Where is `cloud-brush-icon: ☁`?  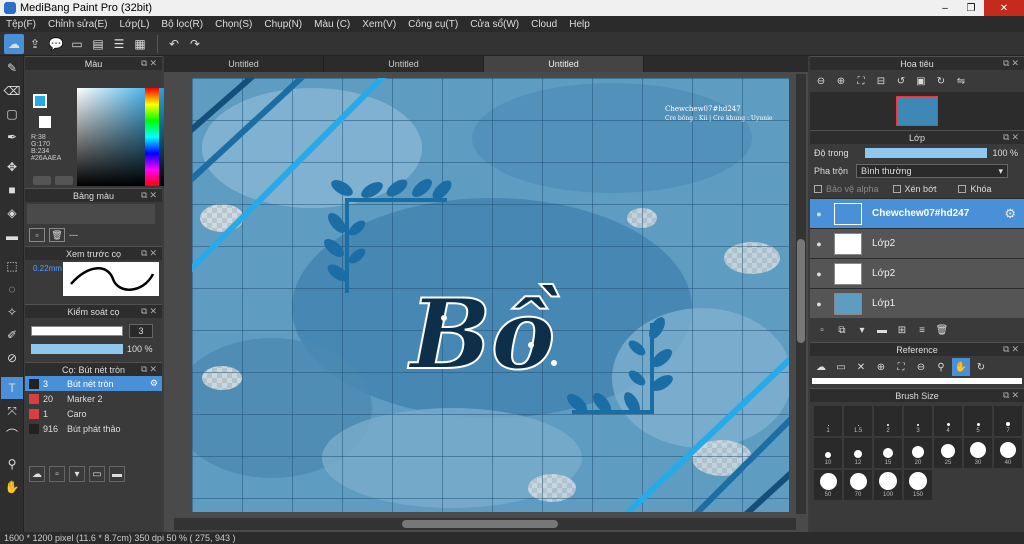 cloud-brush-icon: ☁ is located at coordinates (37, 474).